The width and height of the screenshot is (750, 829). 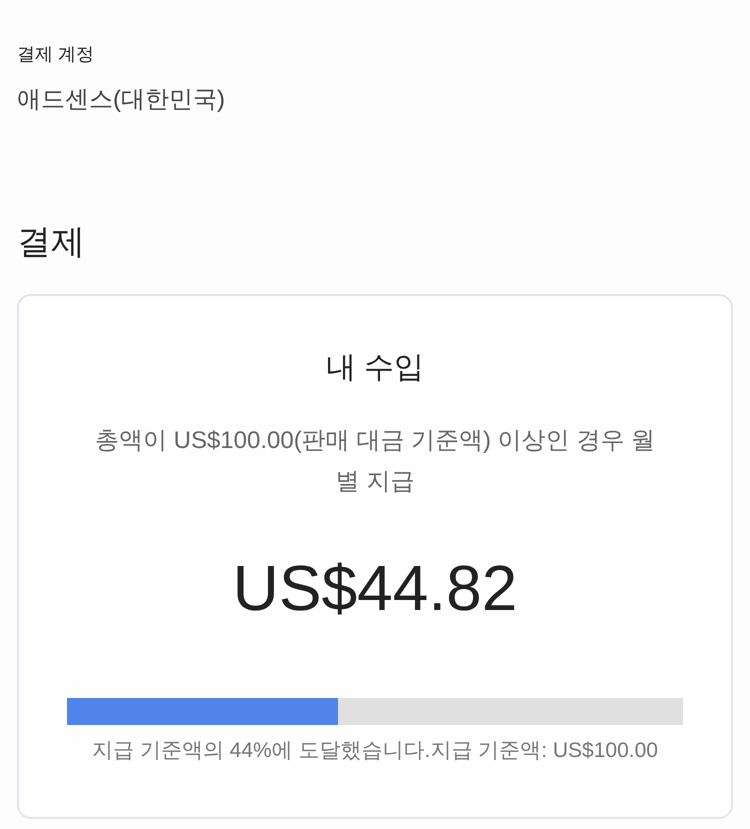 I want to click on section-title: 결제, so click(x=51, y=242).